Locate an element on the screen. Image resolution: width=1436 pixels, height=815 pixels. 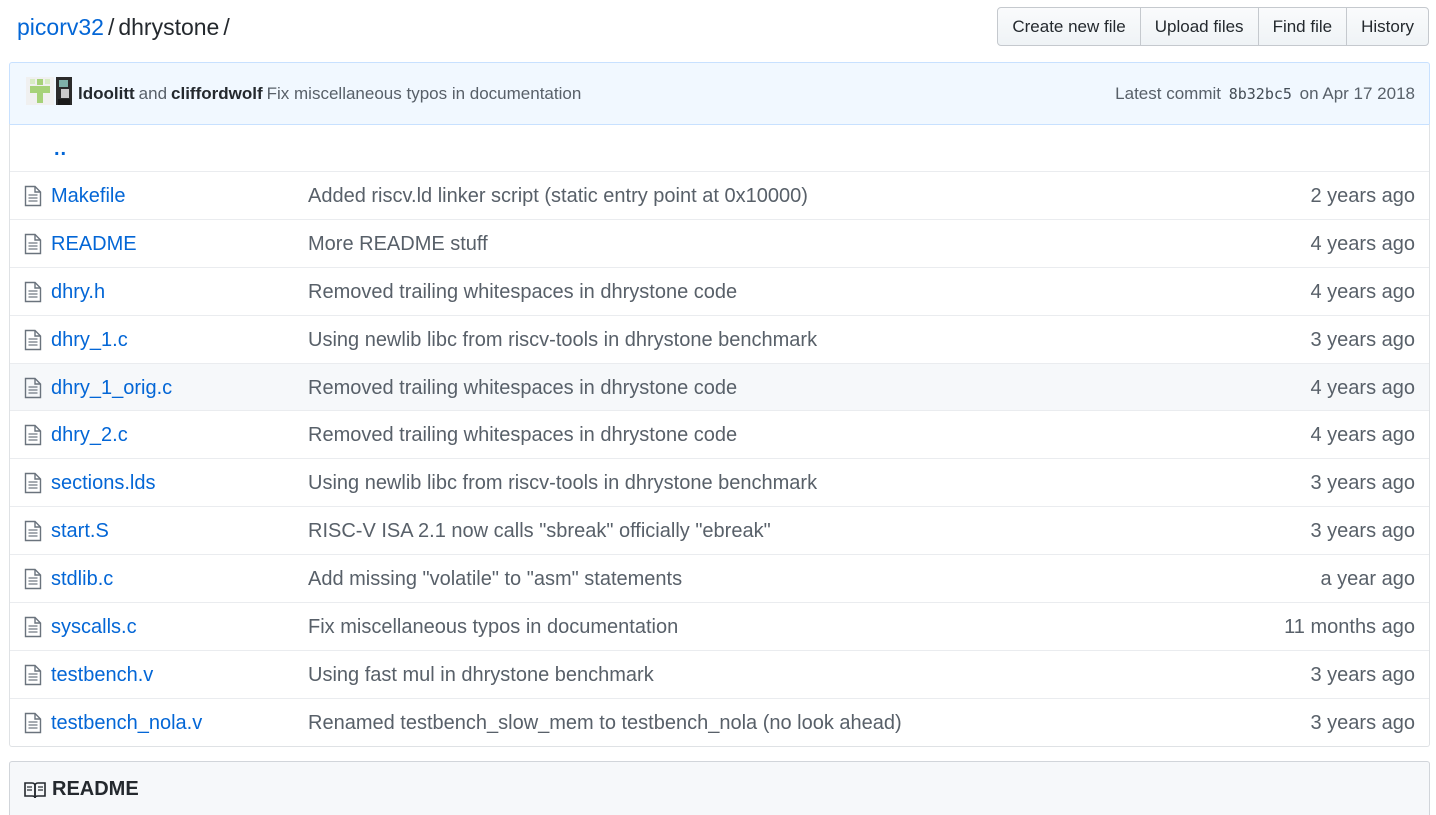
parent-directory-row: .. is located at coordinates (719, 148).